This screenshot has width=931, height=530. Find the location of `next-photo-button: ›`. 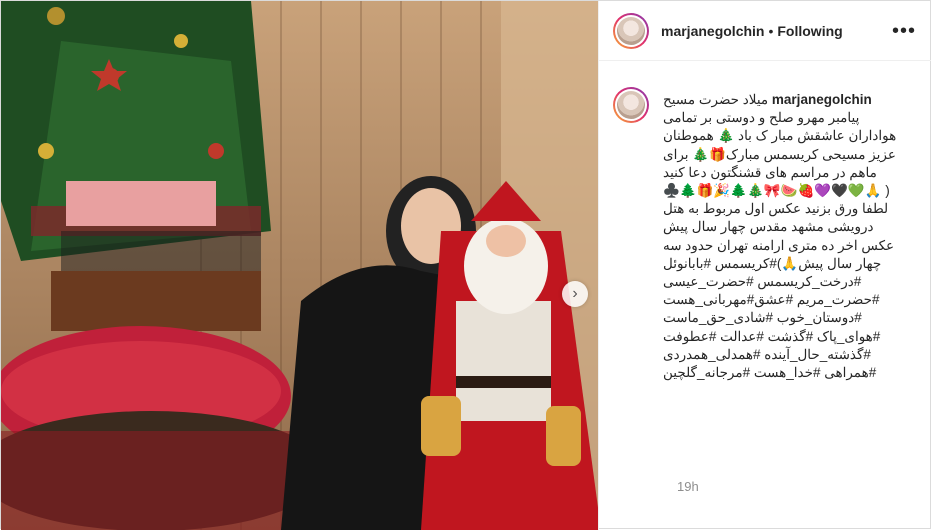

next-photo-button: › is located at coordinates (575, 294).